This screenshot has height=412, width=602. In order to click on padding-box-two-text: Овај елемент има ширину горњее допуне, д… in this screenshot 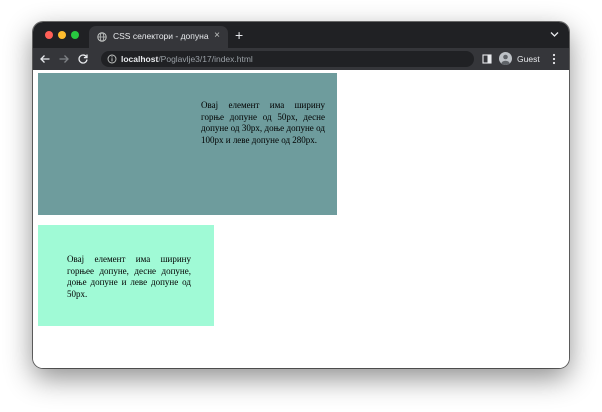, I will do `click(129, 276)`.